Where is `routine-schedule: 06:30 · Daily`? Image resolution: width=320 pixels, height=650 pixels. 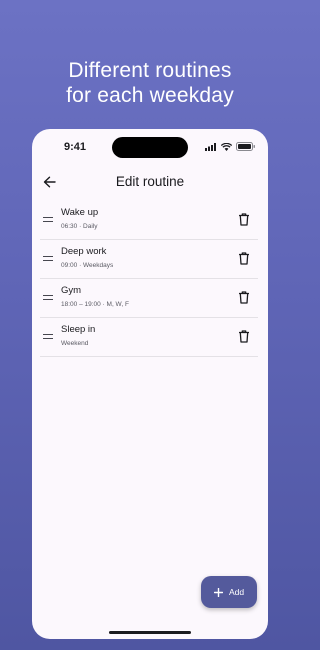 routine-schedule: 06:30 · Daily is located at coordinates (79, 226).